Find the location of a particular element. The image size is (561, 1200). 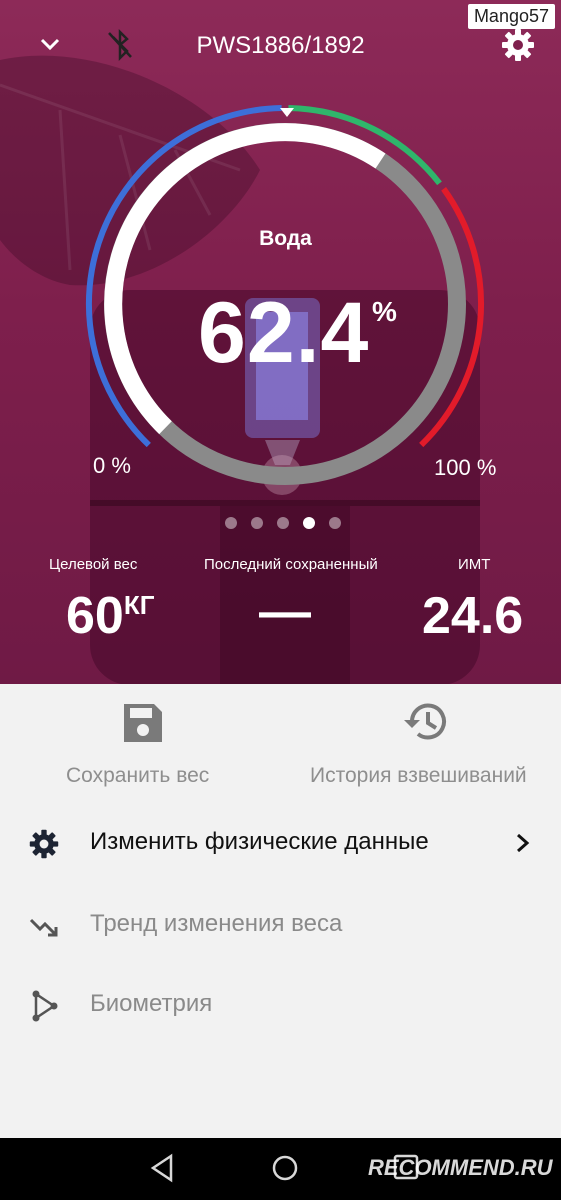

menu-item-label: Изменить физические данные is located at coordinates (259, 841).